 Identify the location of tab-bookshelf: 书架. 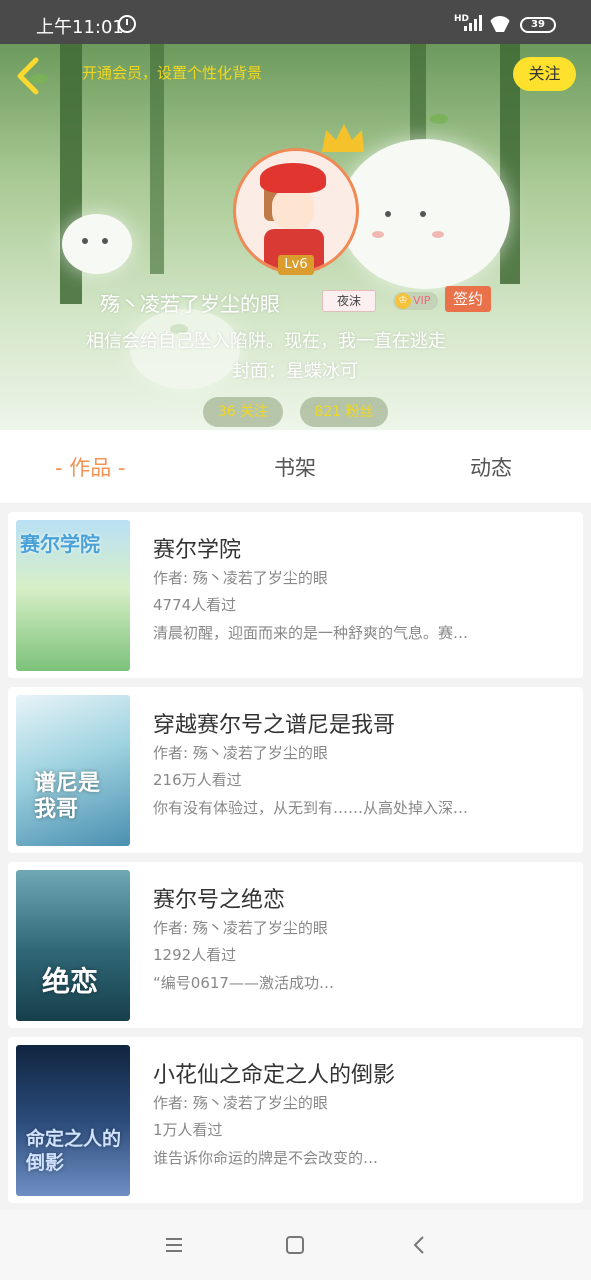
(295, 467).